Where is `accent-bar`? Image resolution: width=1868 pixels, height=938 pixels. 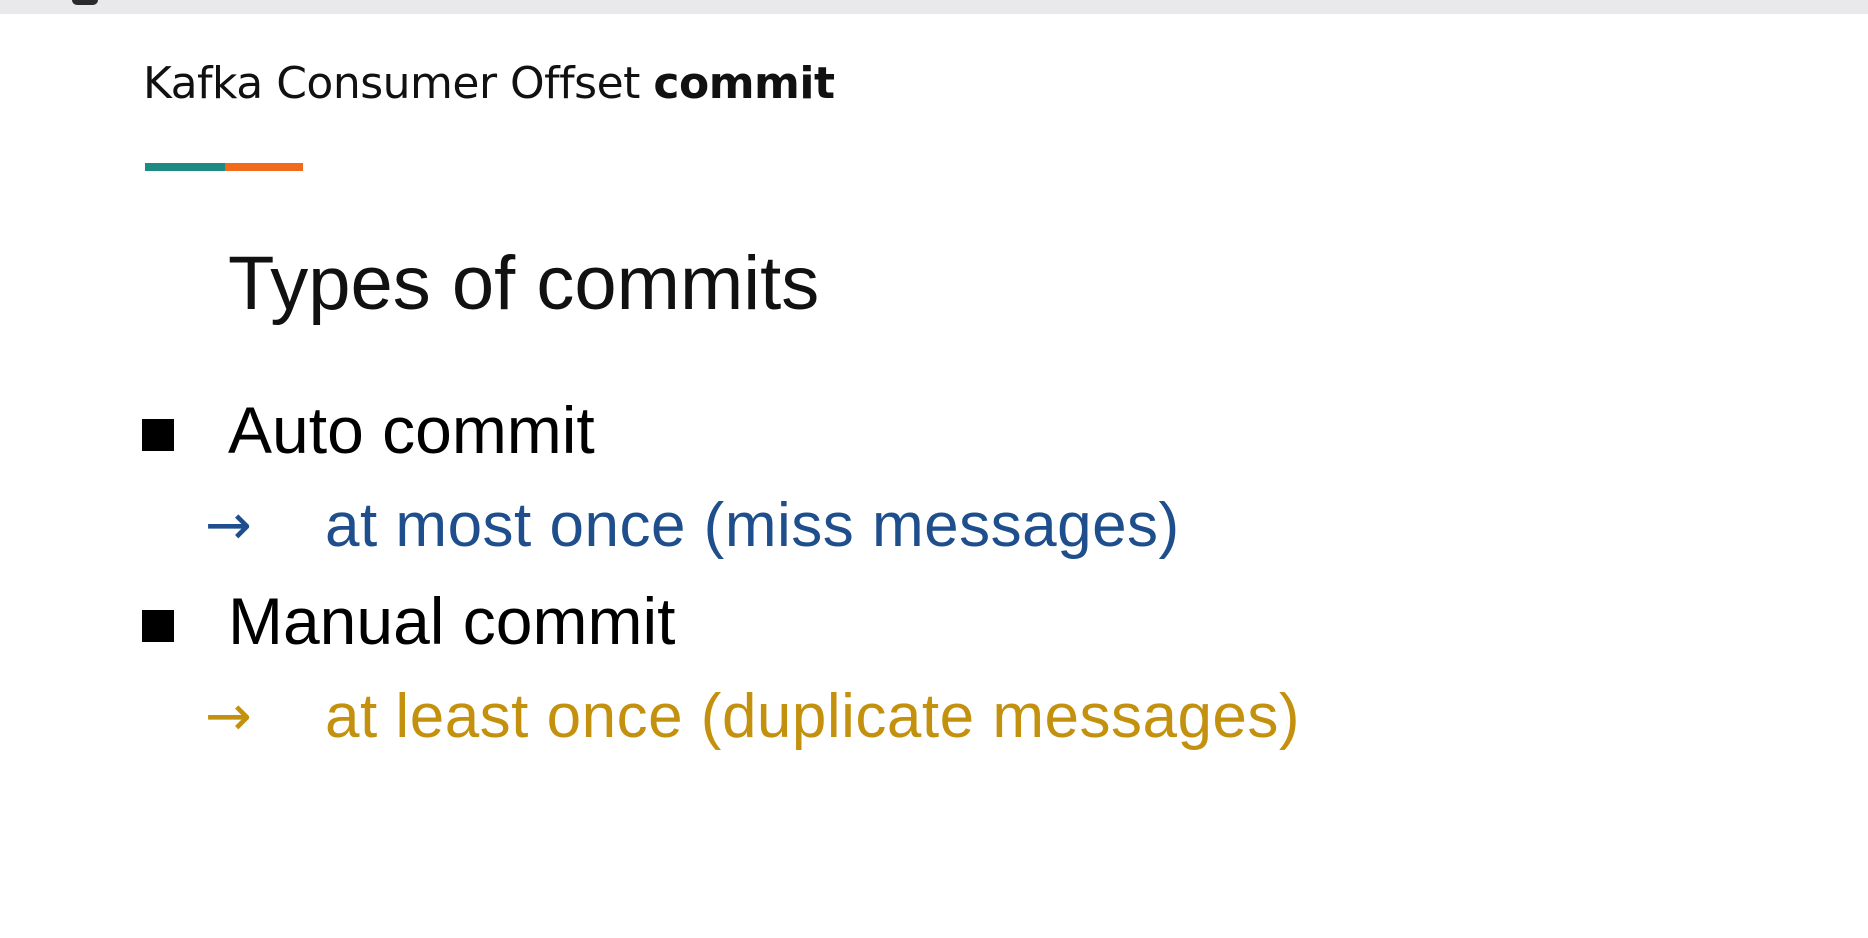 accent-bar is located at coordinates (224, 167).